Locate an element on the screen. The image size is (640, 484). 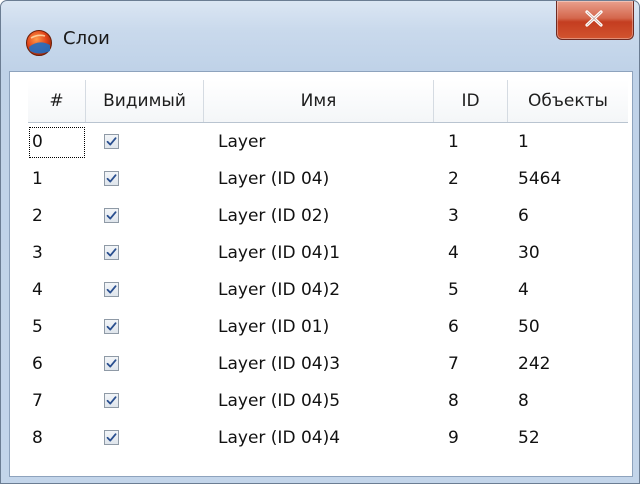
layer-objects-count: 5464 is located at coordinates (540, 179).